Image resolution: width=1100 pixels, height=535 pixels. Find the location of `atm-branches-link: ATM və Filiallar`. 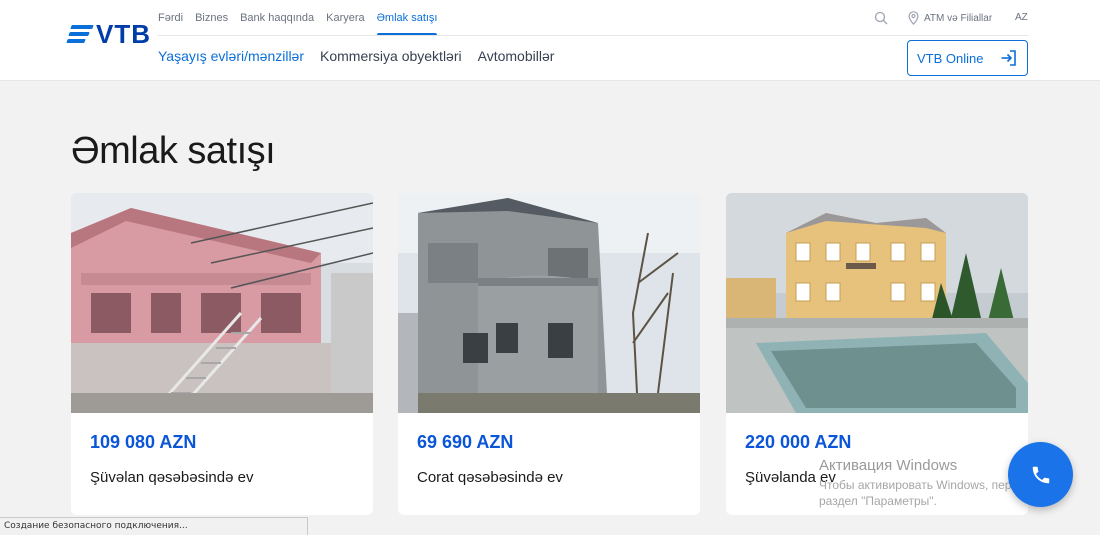

atm-branches-link: ATM və Filiallar is located at coordinates (950, 18).